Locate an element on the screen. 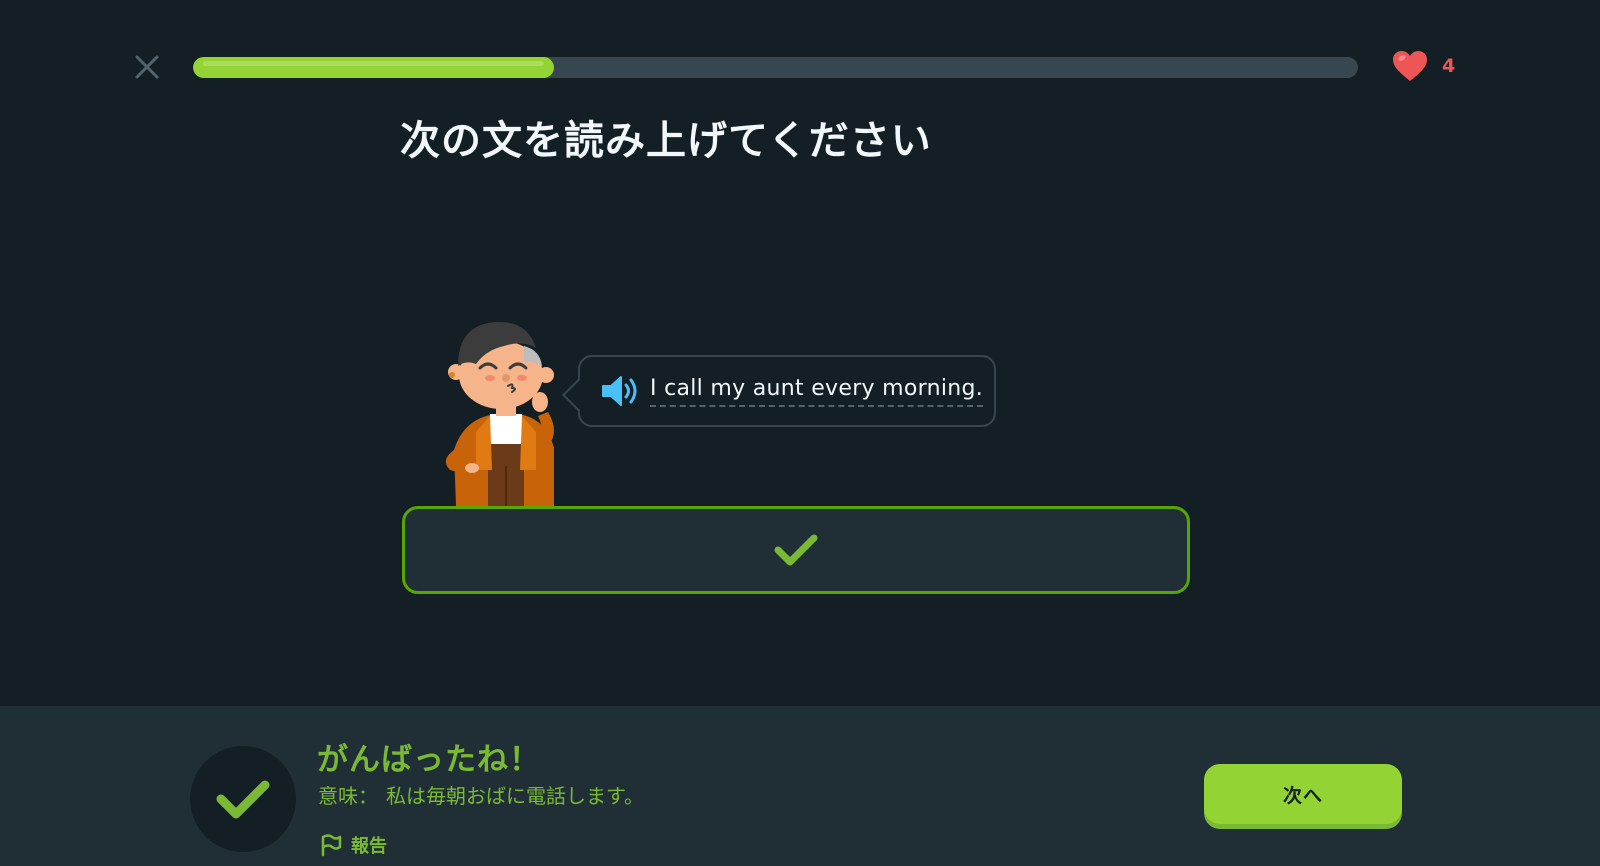  play-audio-button is located at coordinates (620, 391).